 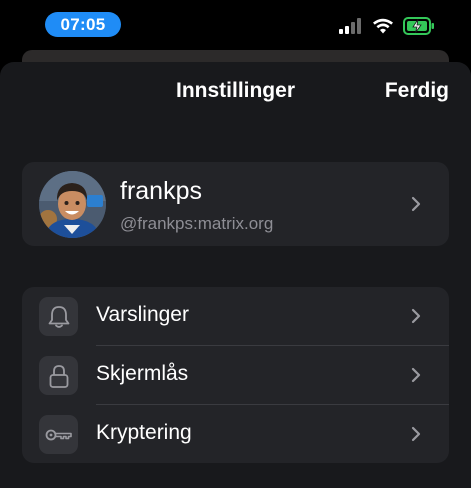 I want to click on status-bar: 07:05, so click(x=235, y=26).